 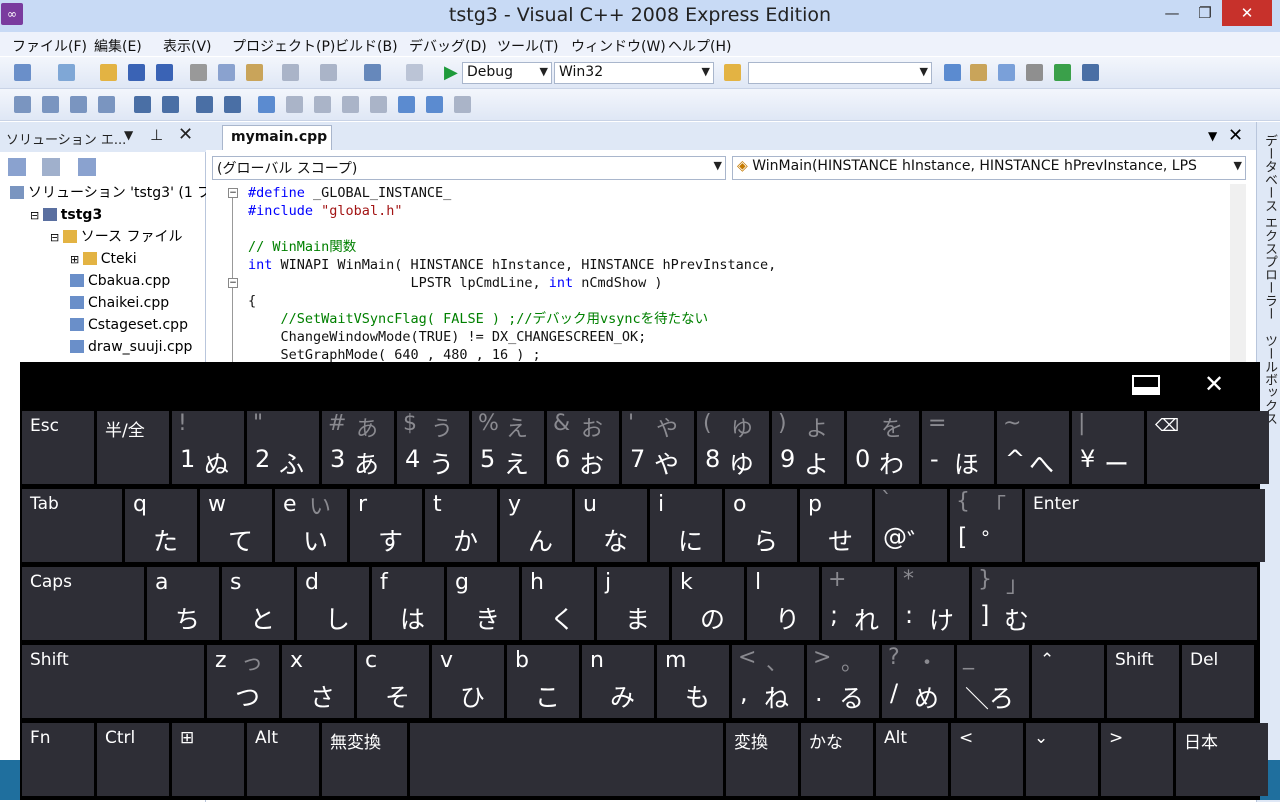 I want to click on next-bookmark-doc-icon, so click(x=434, y=104).